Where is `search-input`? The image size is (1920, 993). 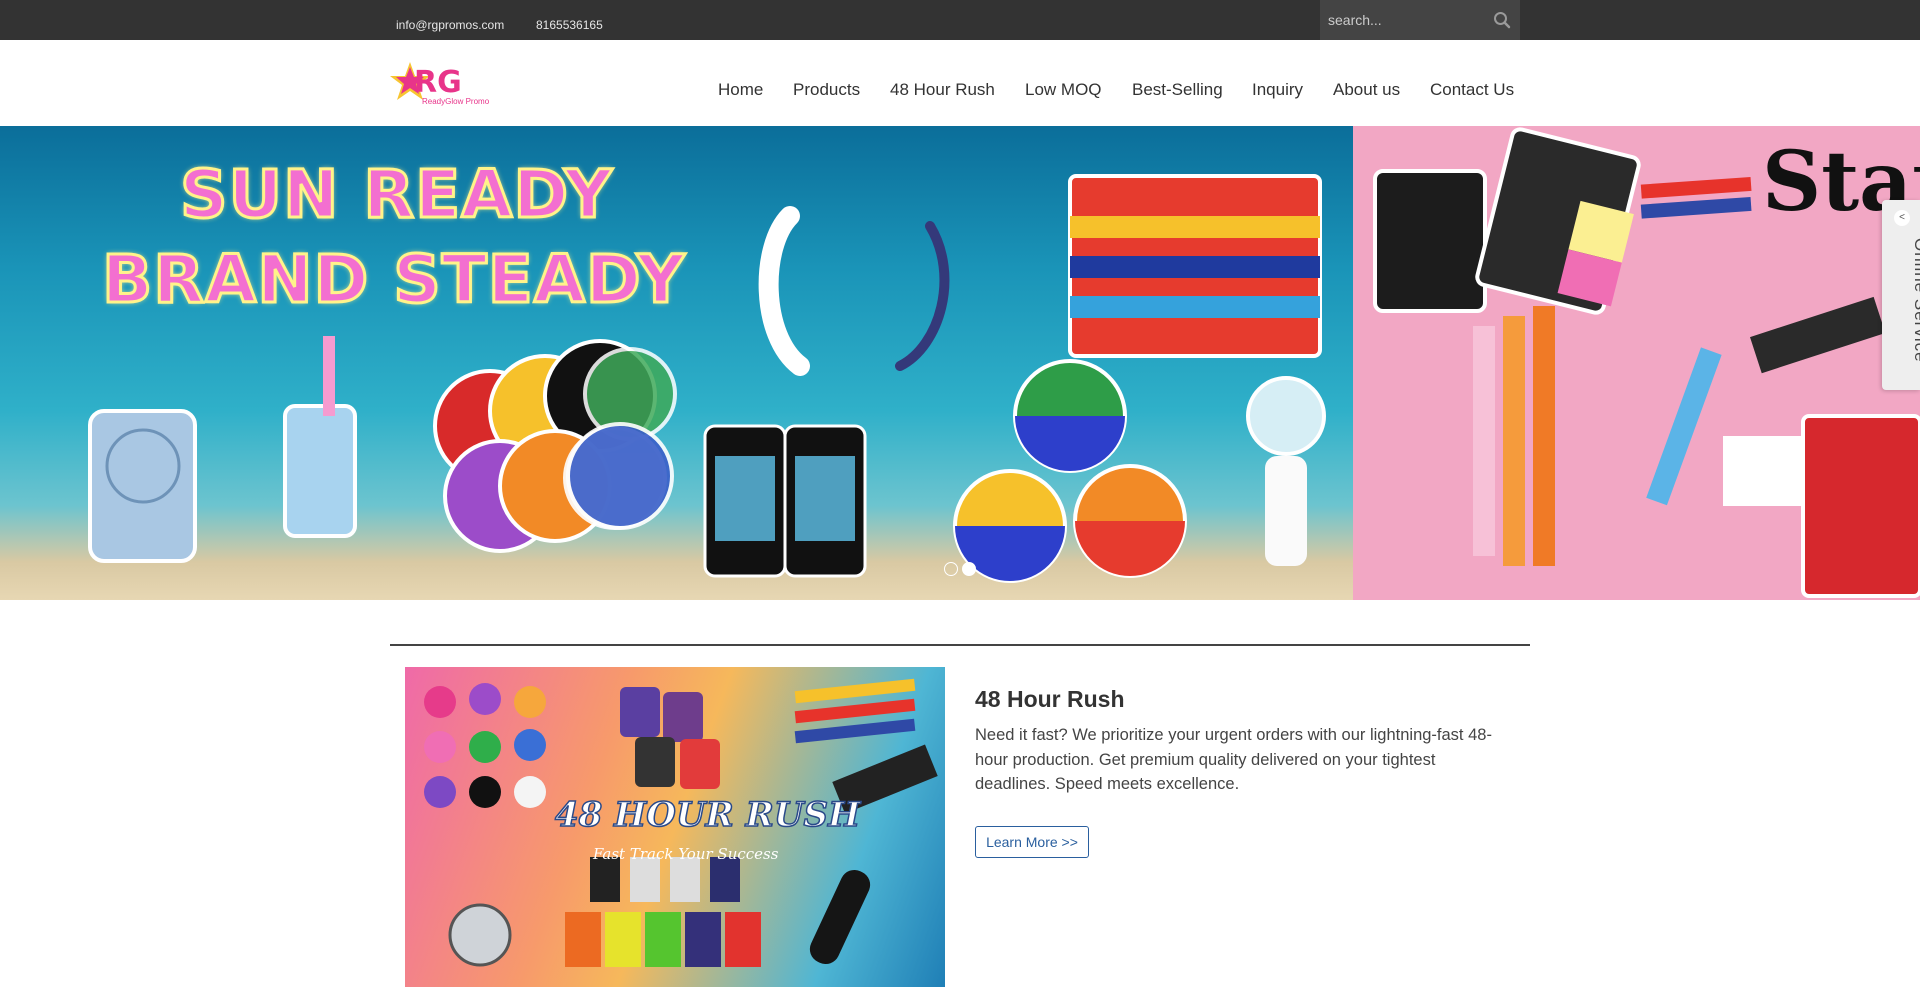 search-input is located at coordinates (1402, 20).